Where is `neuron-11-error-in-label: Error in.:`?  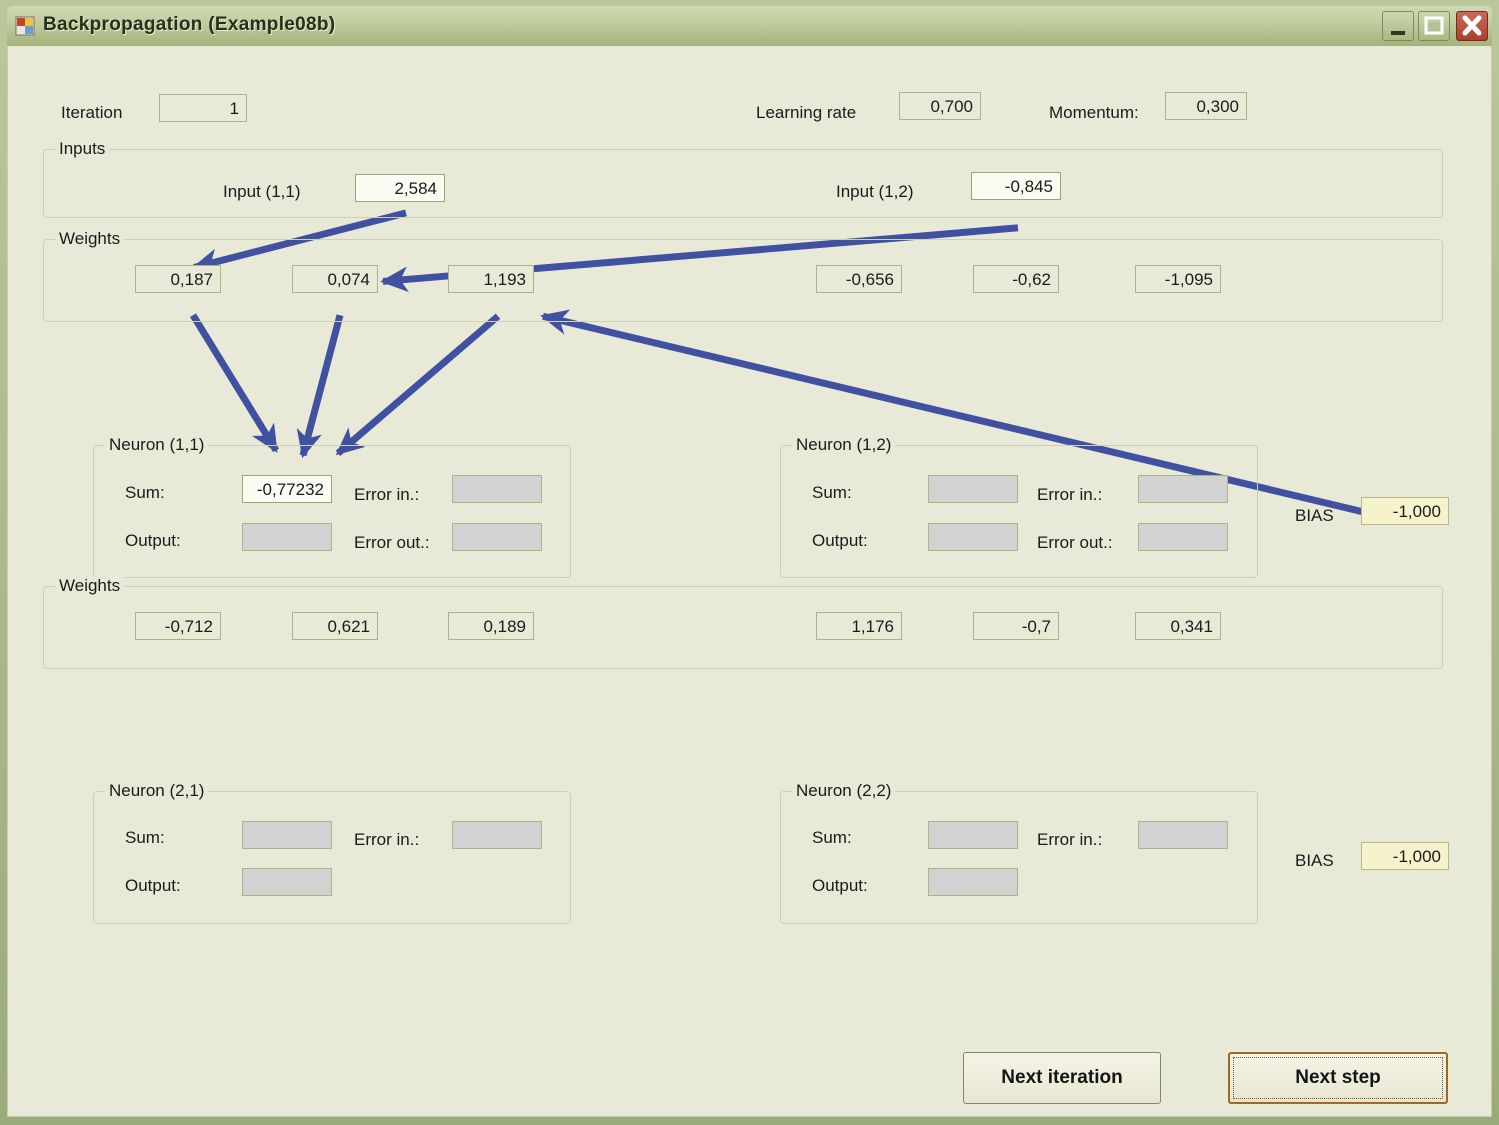 neuron-11-error-in-label: Error in.: is located at coordinates (387, 494).